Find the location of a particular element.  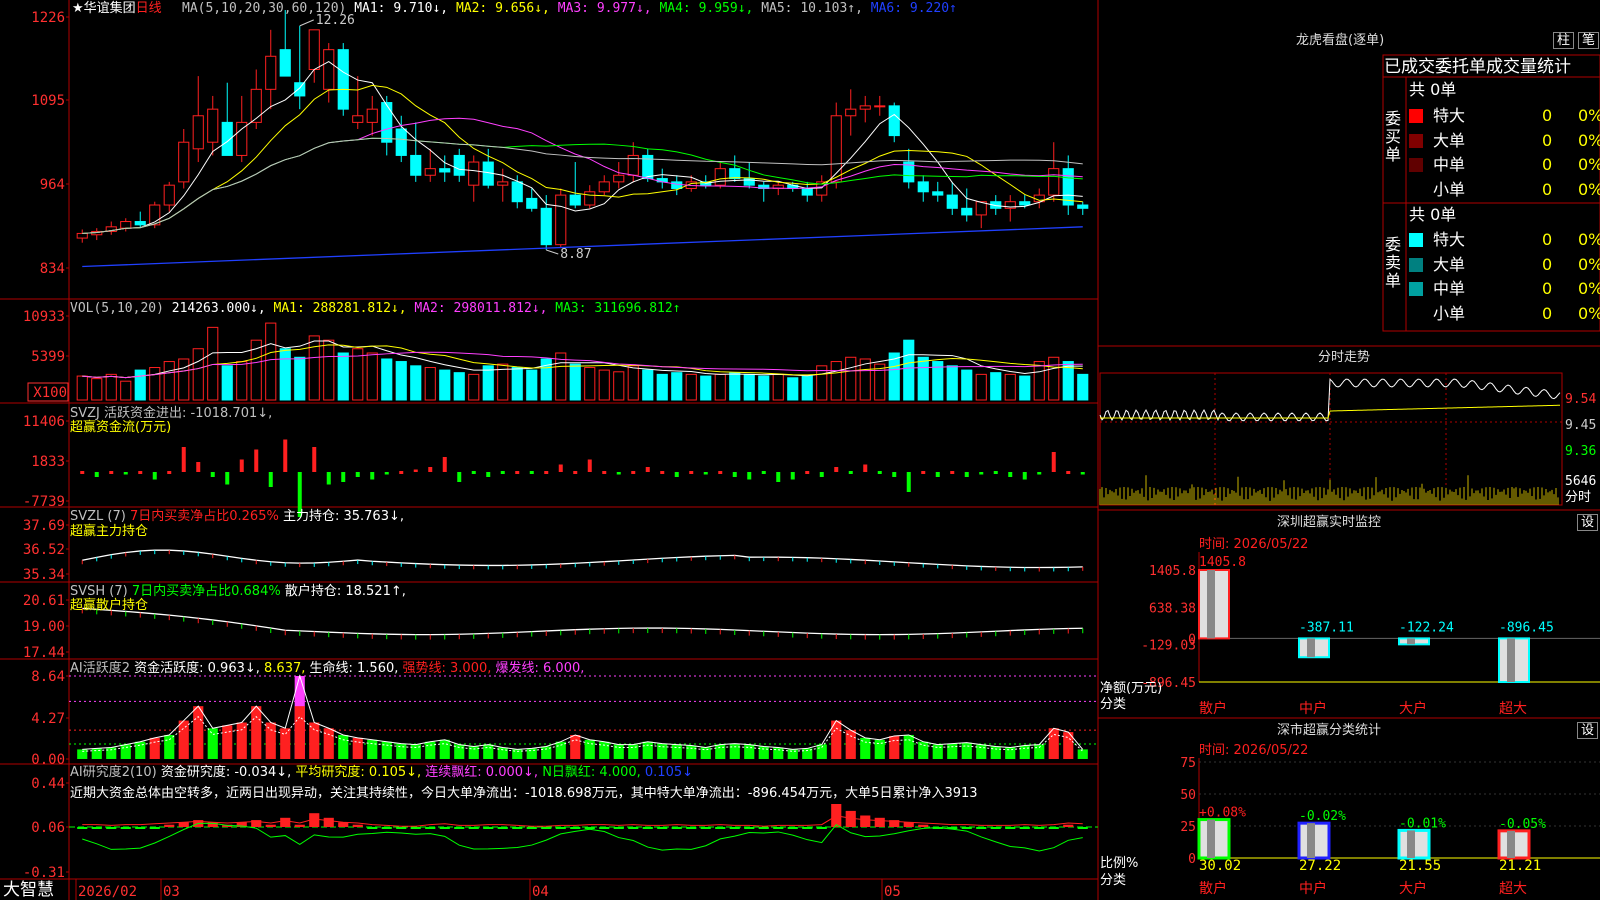

tick-mode-button: 笔 is located at coordinates (1589, 40).